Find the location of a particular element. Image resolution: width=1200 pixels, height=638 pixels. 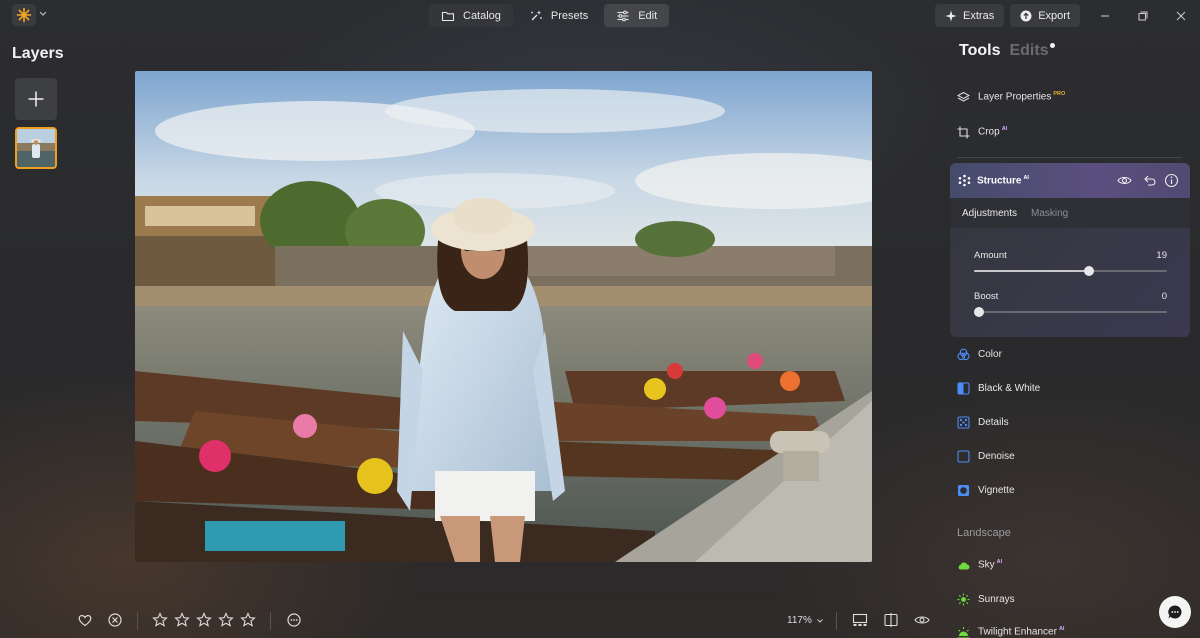

visibility-eye-icon is located at coordinates (1124, 180).